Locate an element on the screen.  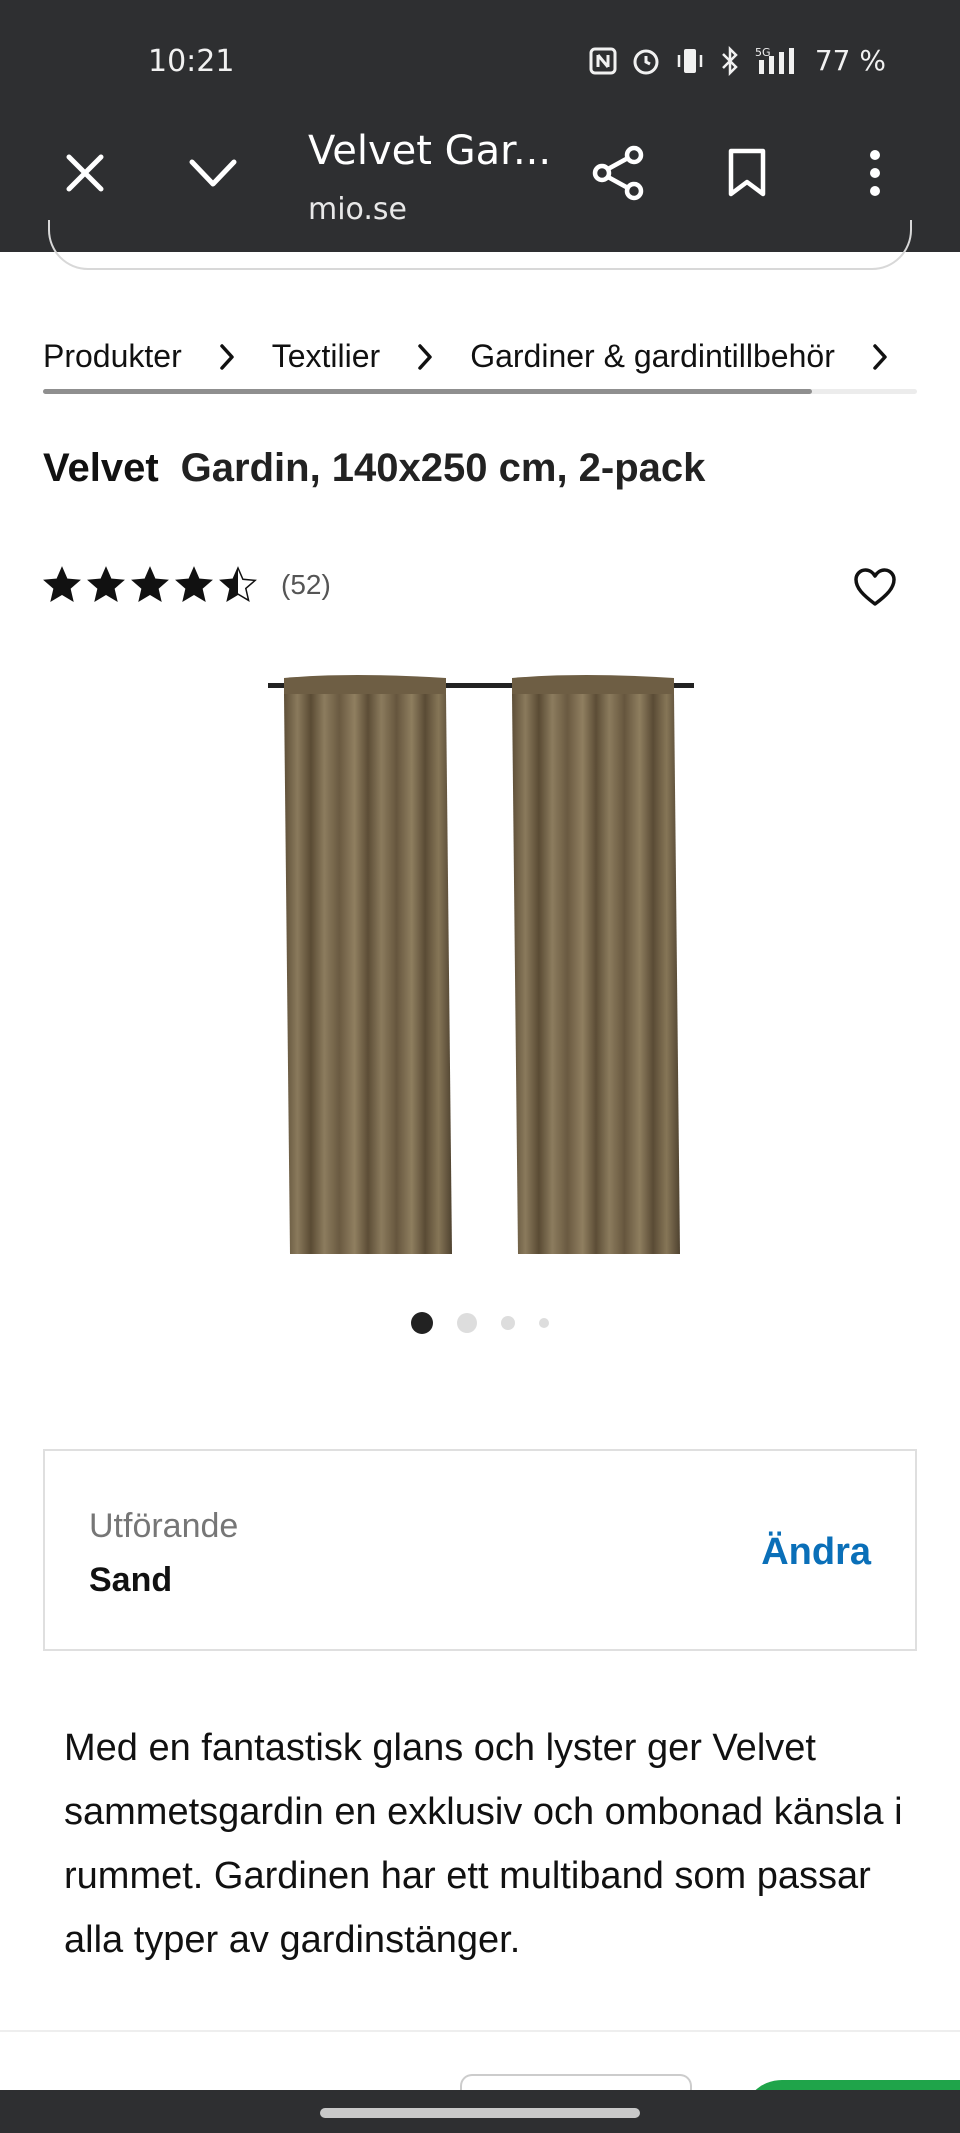
share-button is located at coordinates (619, 173).